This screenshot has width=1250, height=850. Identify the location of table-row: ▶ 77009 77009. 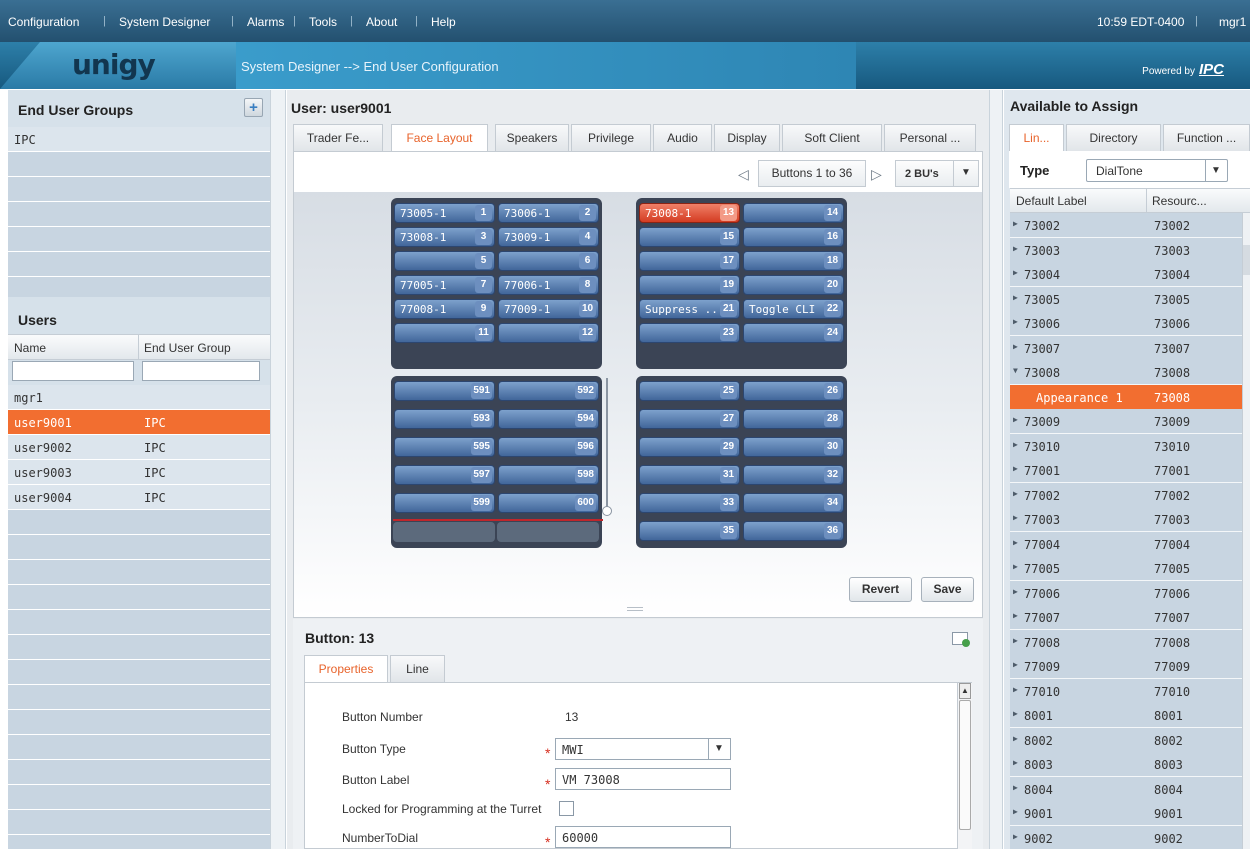
(1126, 666).